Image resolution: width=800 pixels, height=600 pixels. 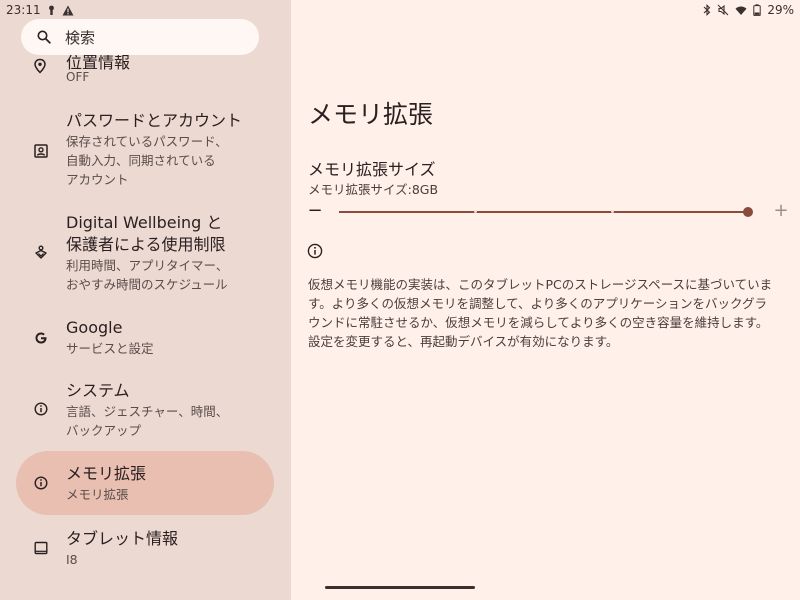 What do you see at coordinates (41, 253) in the screenshot?
I see `wellbeing-icon` at bounding box center [41, 253].